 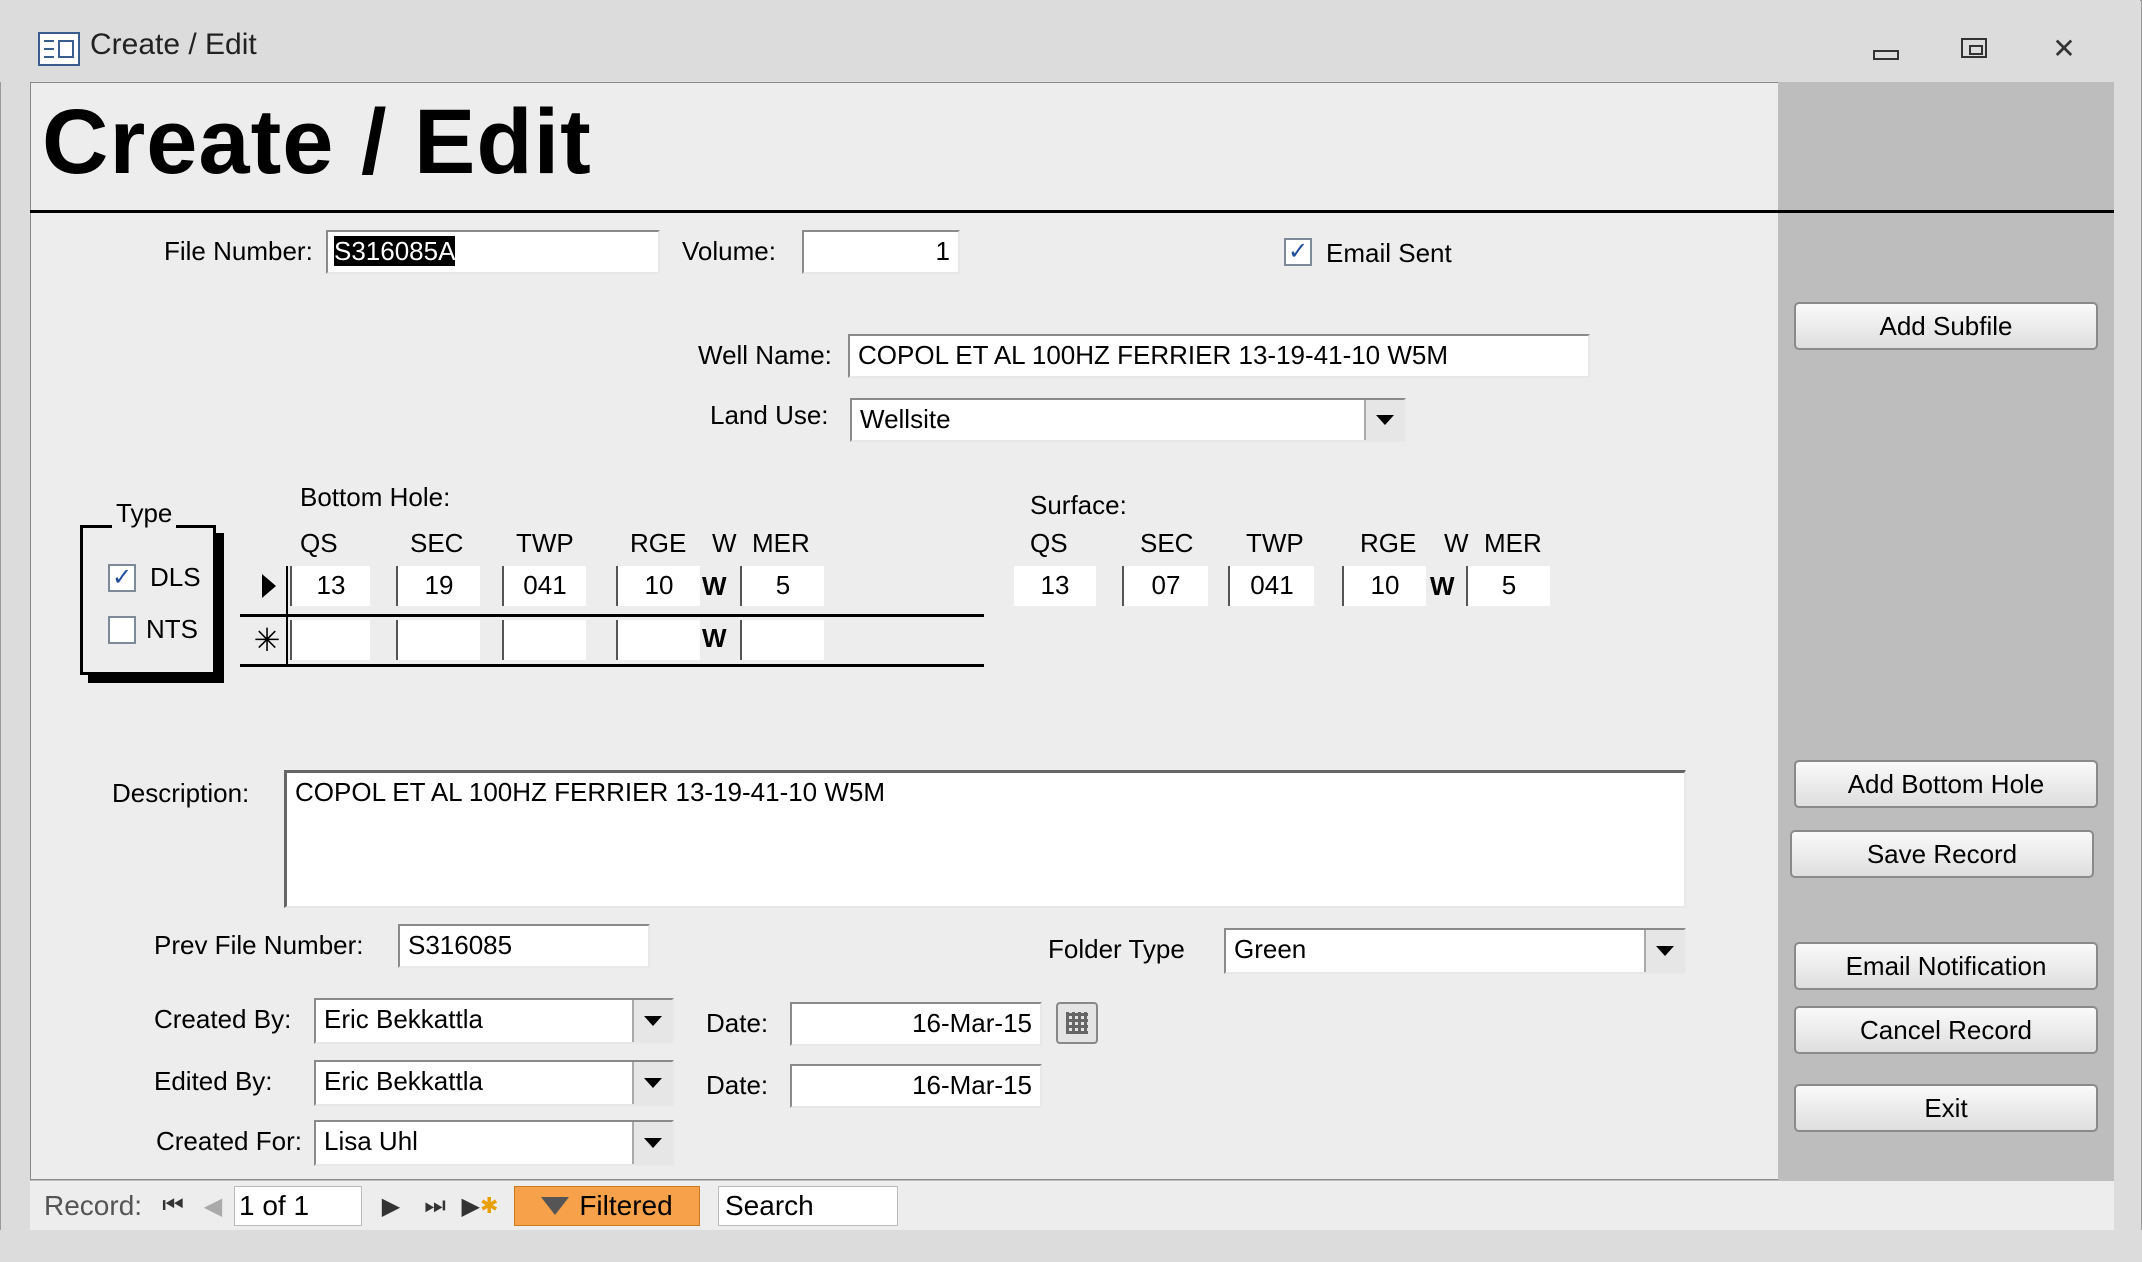 I want to click on row-divider, so click(x=612, y=615).